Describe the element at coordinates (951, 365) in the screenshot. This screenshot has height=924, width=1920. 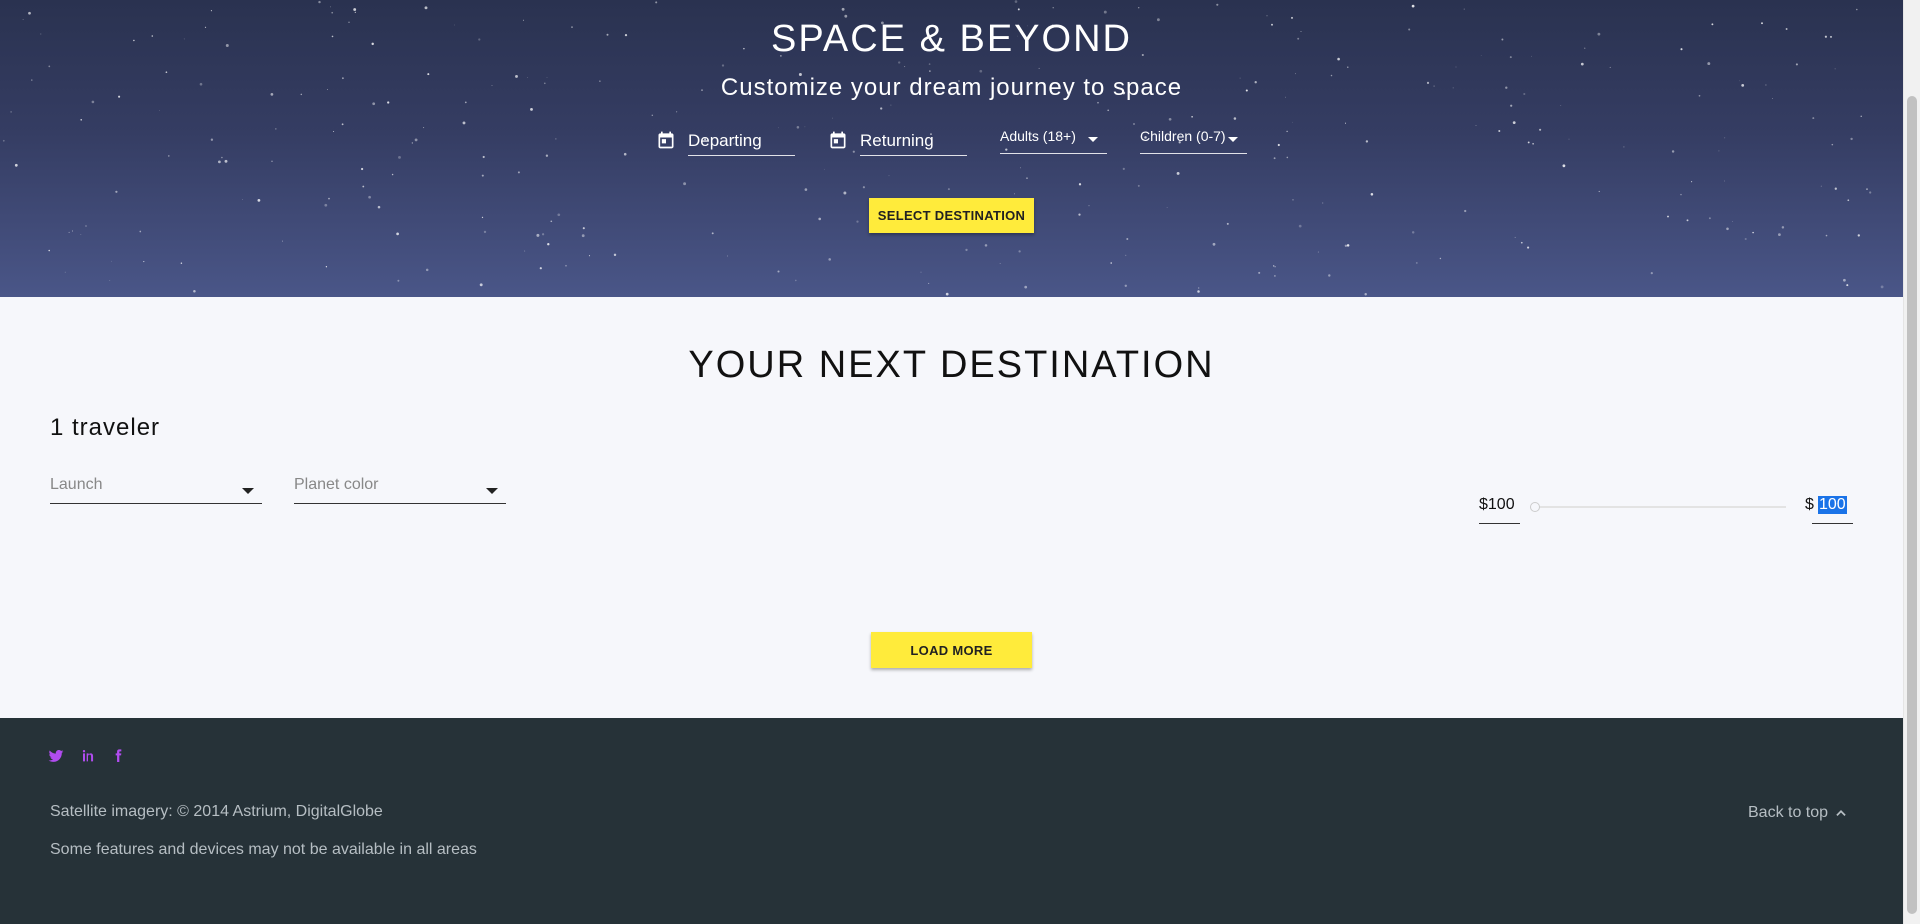
I see `section-title: YOUR NEXT DESTINATION` at that location.